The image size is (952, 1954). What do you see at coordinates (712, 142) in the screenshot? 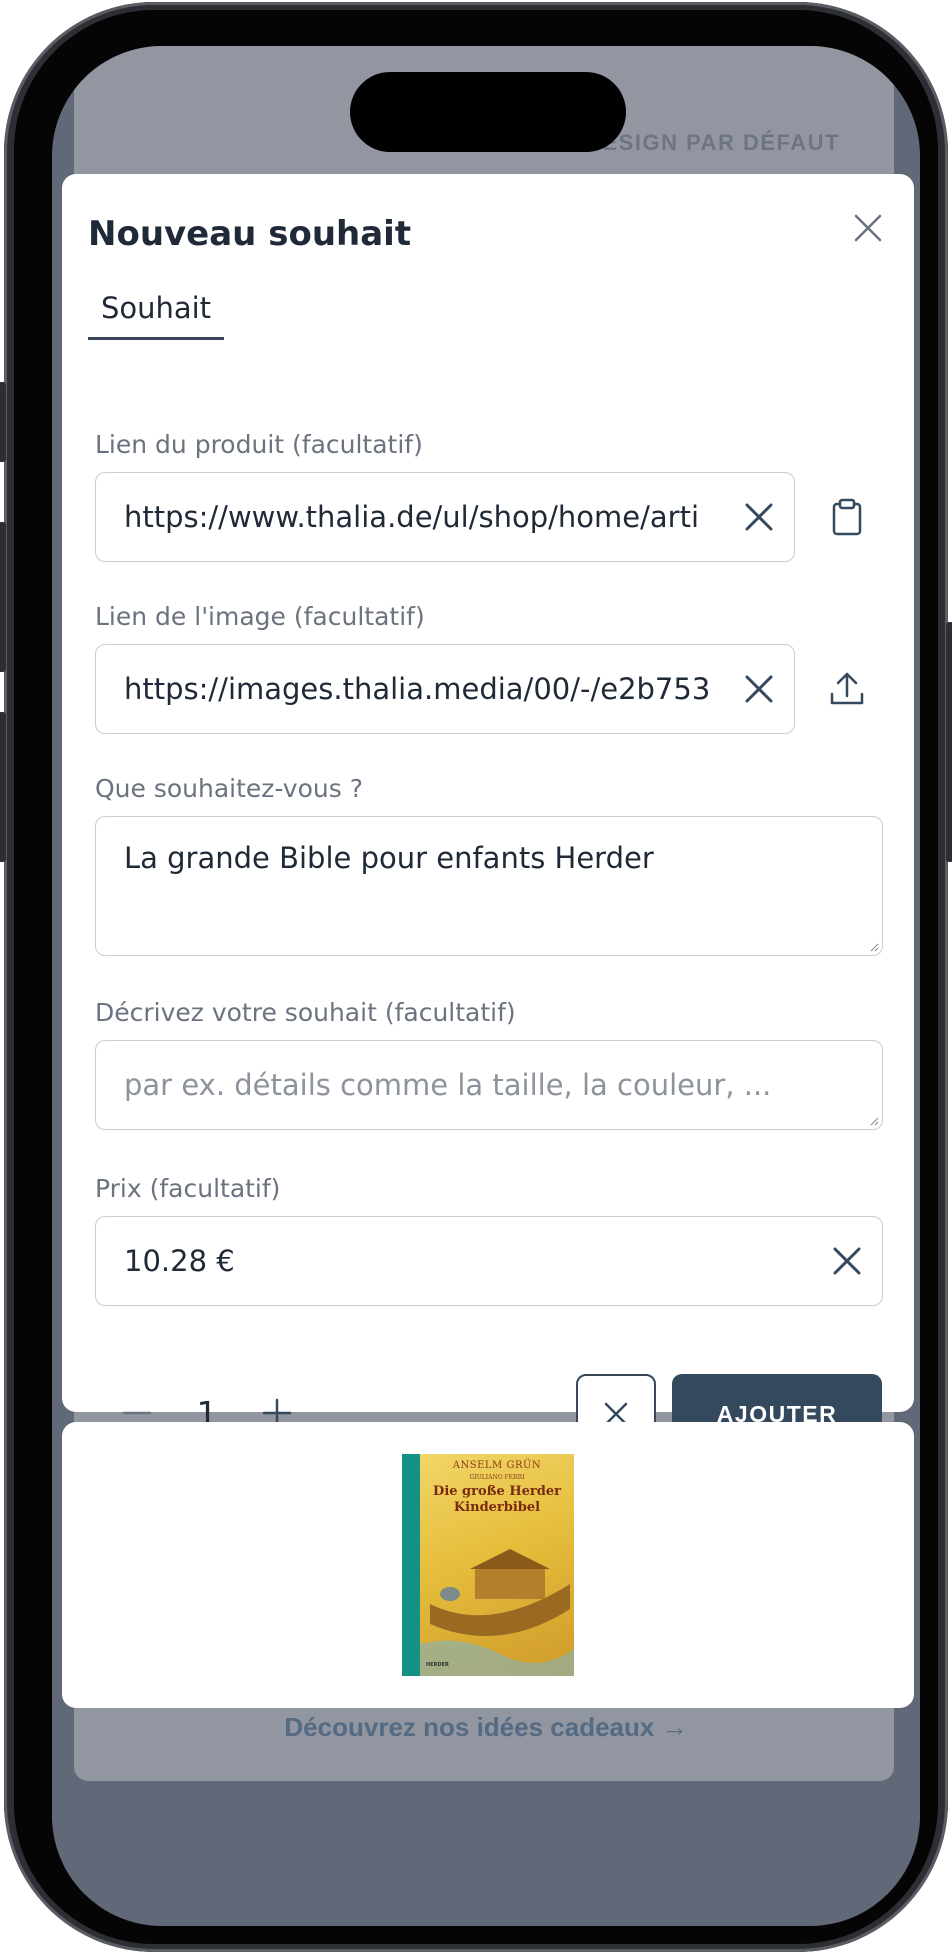
I see `default-design-label: DESIGN PAR DÉFAUT` at bounding box center [712, 142].